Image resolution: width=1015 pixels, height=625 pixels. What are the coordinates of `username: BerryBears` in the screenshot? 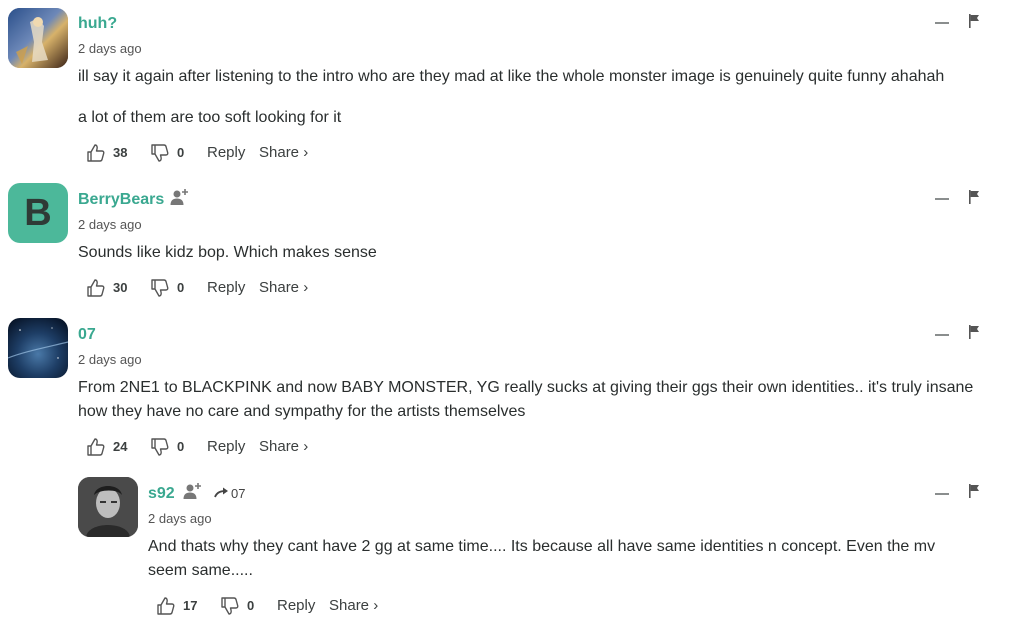 It's located at (121, 200).